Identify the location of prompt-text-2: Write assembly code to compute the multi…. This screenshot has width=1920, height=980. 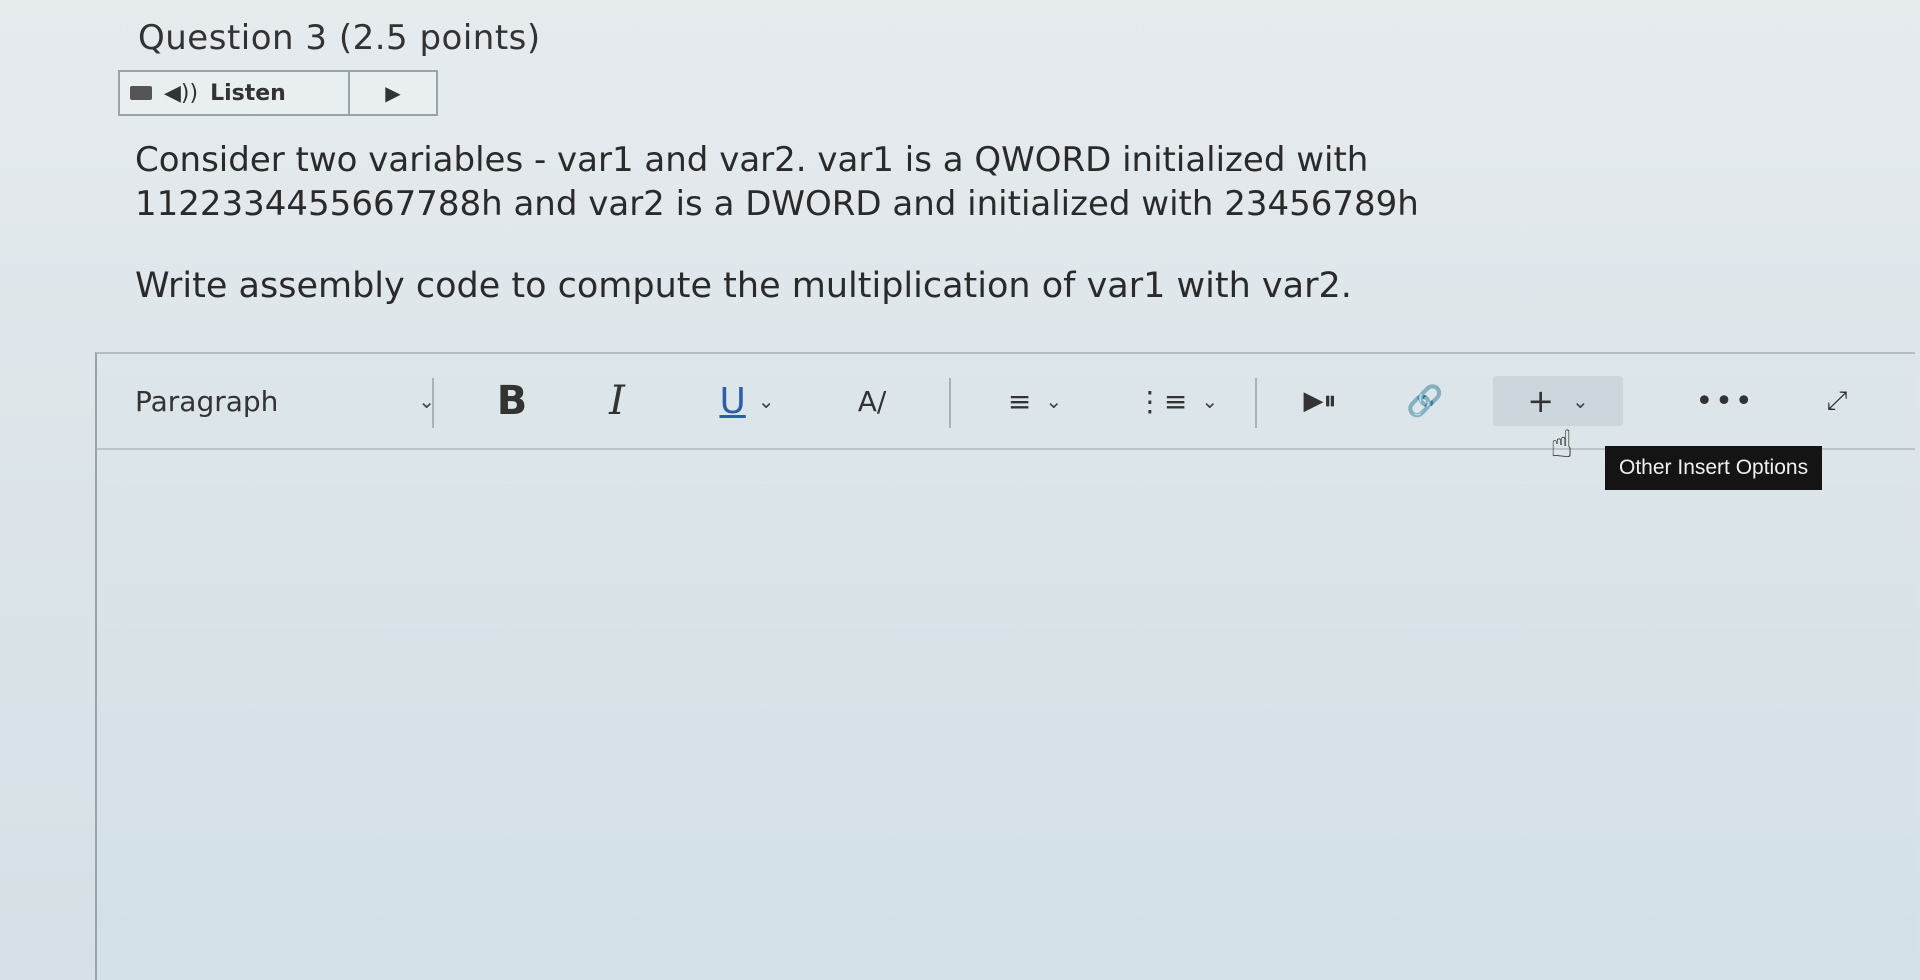
(743, 286).